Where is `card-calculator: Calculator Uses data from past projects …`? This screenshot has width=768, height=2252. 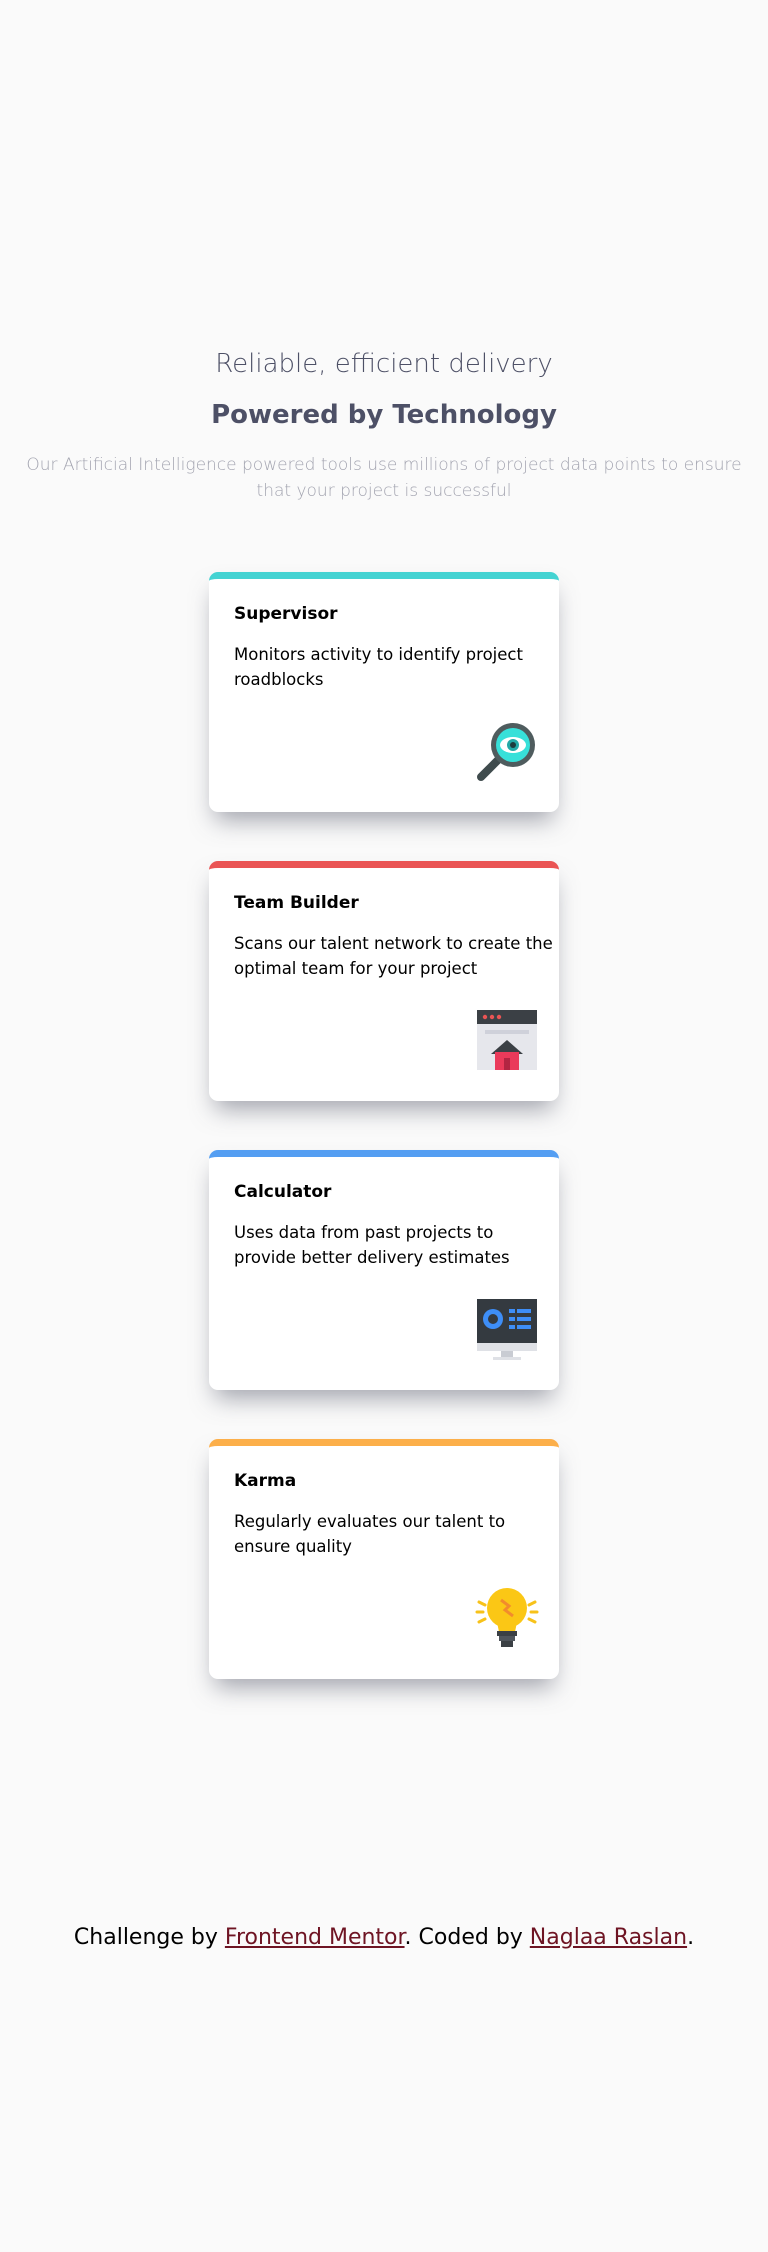 card-calculator: Calculator Uses data from past projects … is located at coordinates (384, 1270).